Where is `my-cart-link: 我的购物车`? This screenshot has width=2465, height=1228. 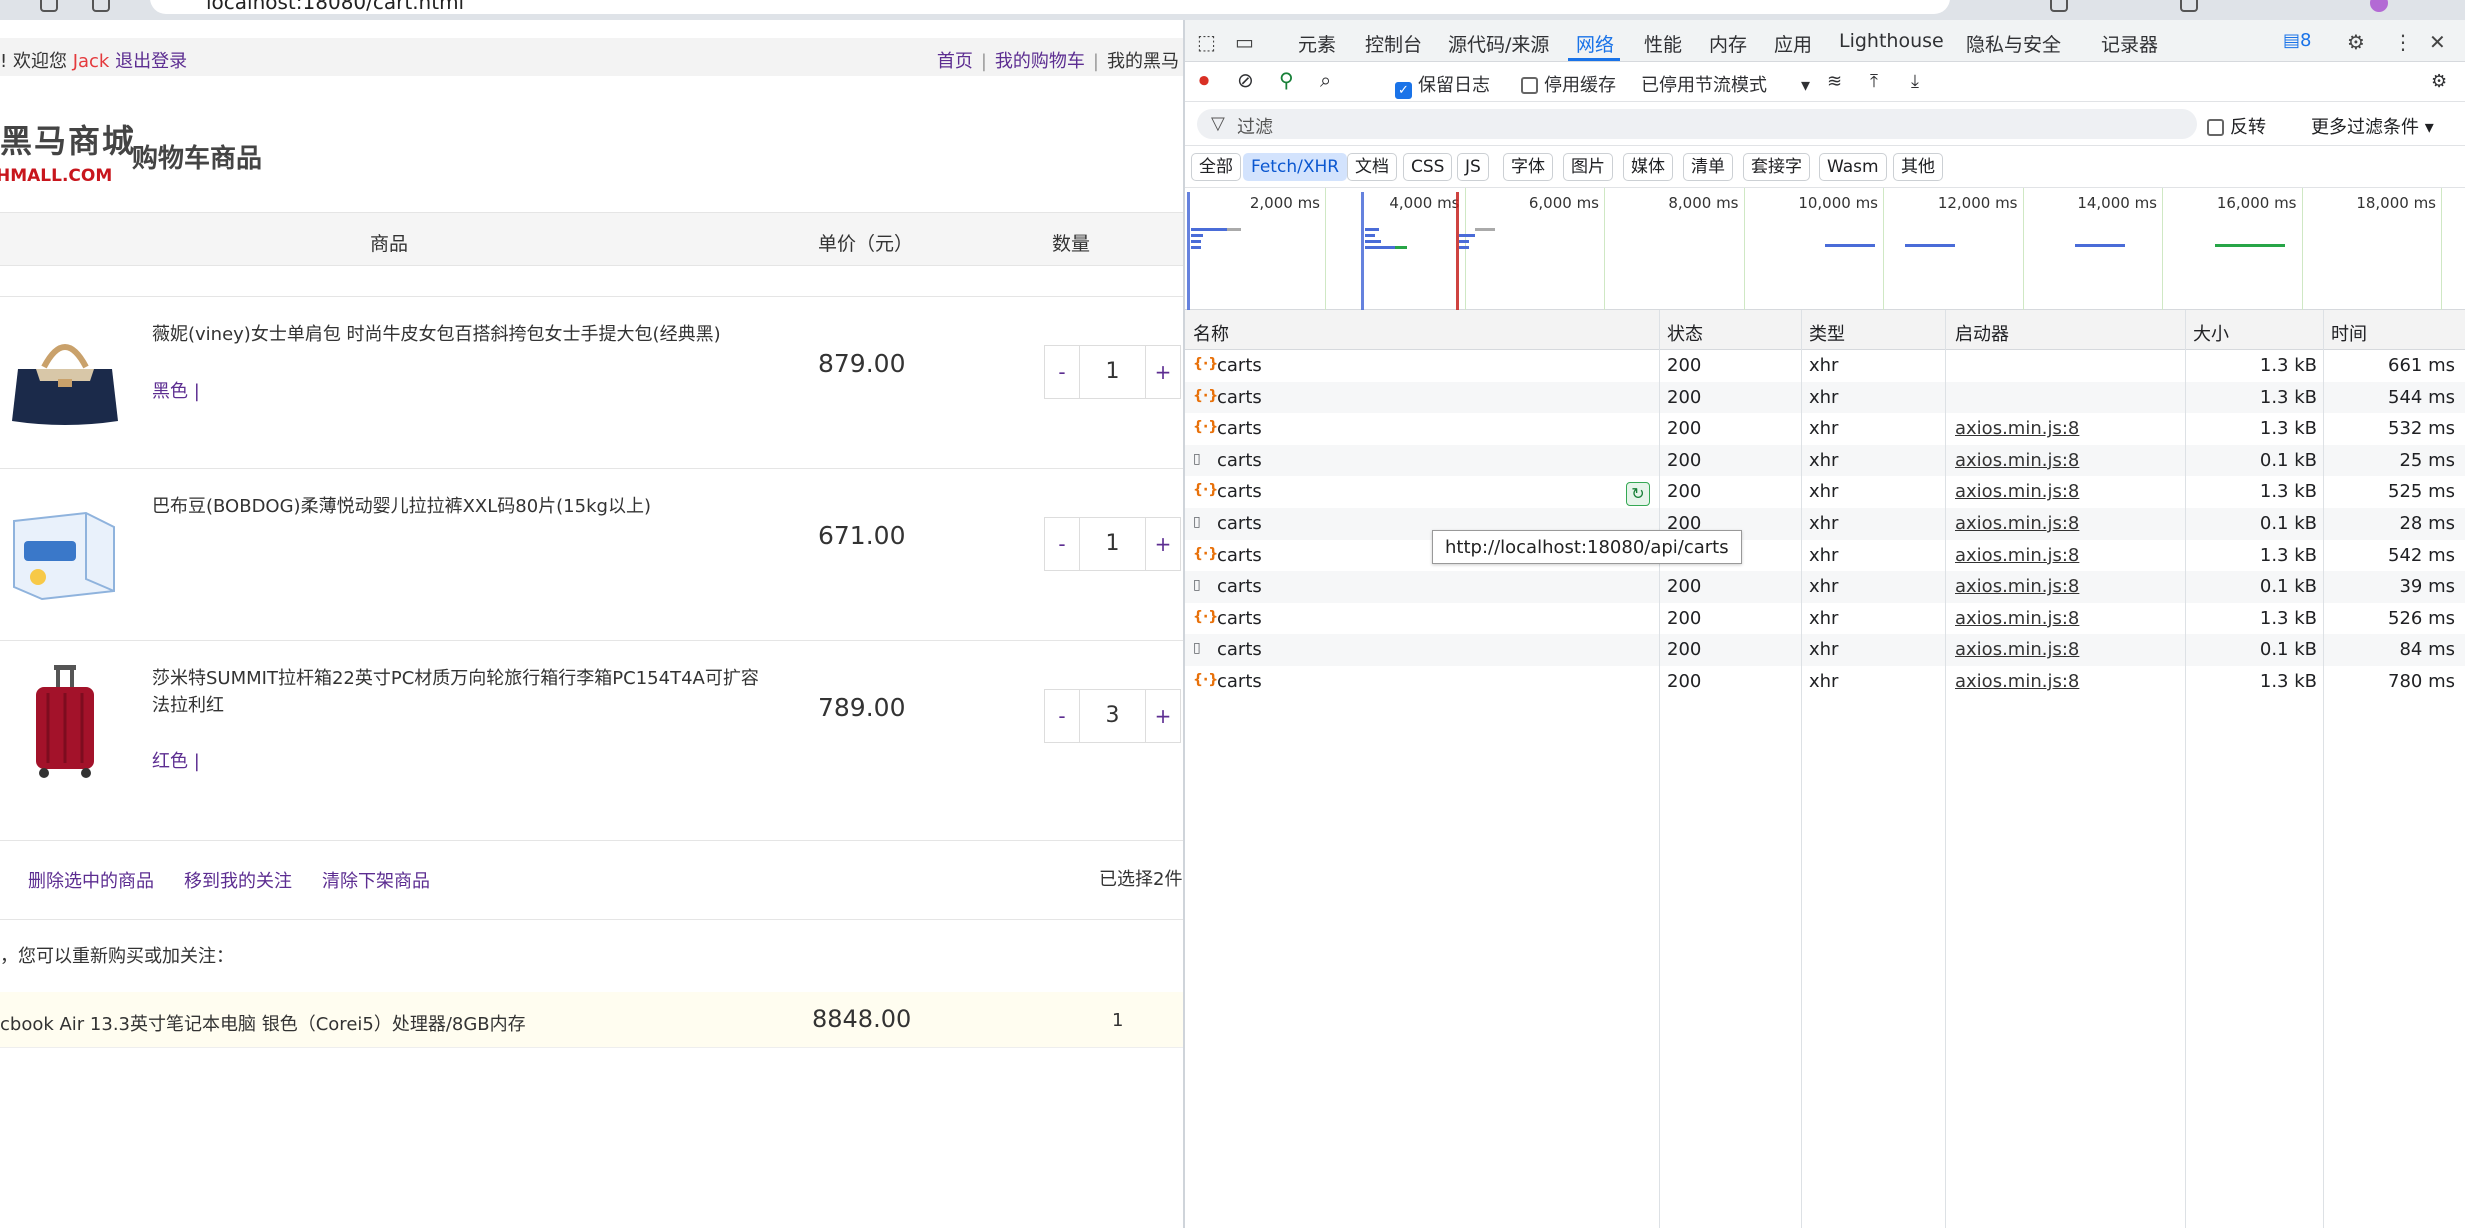
my-cart-link: 我的购物车 is located at coordinates (1040, 61).